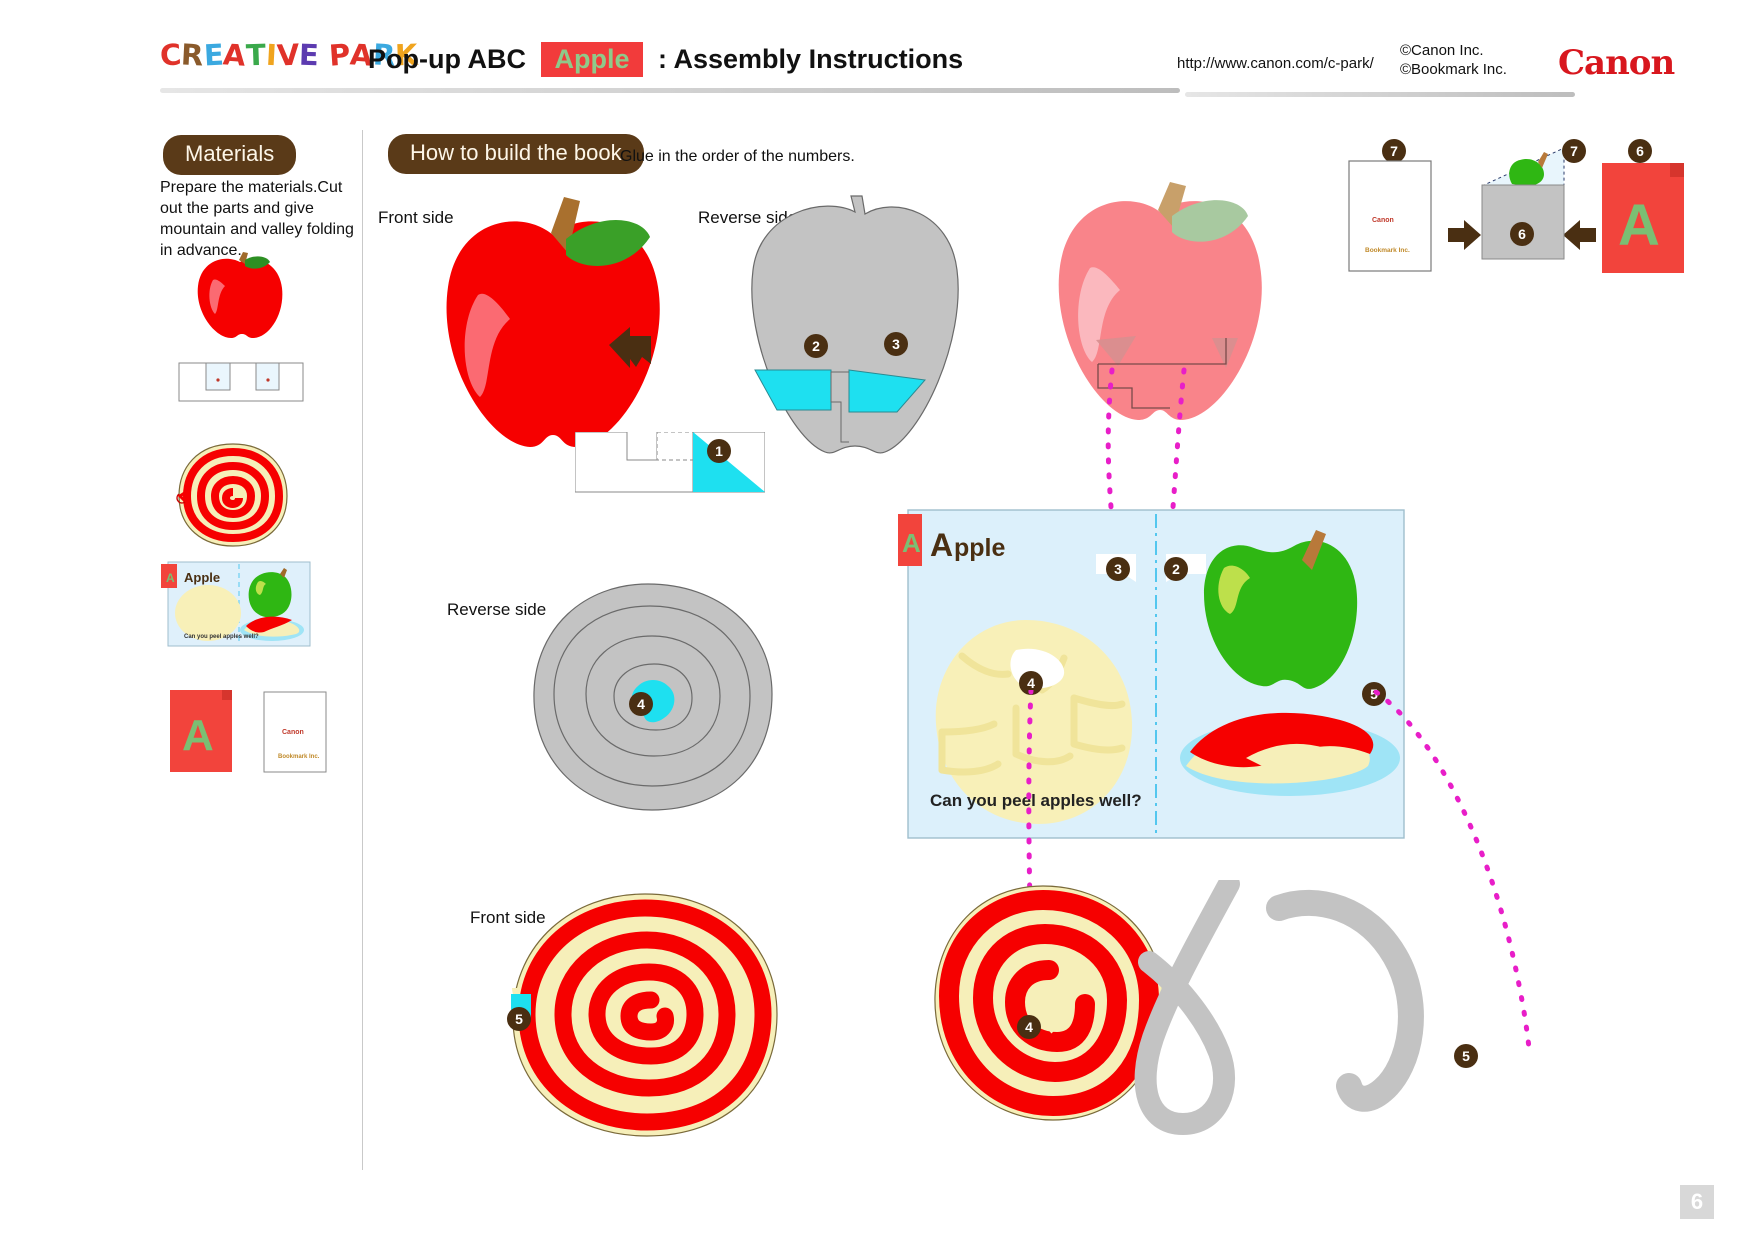  Describe the element at coordinates (670, 90) in the screenshot. I see `header-rule-left` at that location.